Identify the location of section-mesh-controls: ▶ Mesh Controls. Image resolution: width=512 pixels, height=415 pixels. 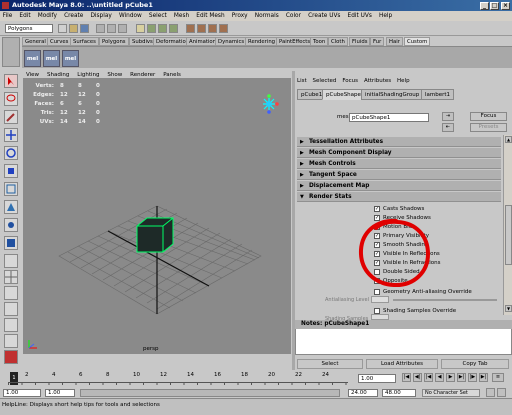
(399, 164).